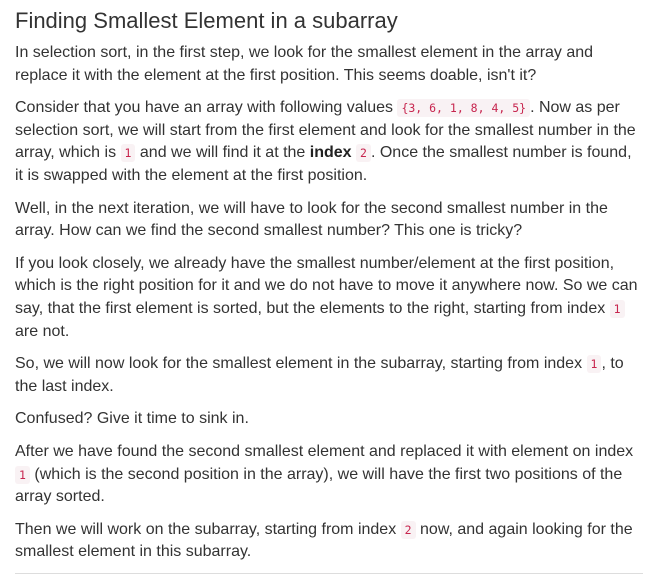  Describe the element at coordinates (363, 153) in the screenshot. I see `inline-code-index-value: 2` at that location.